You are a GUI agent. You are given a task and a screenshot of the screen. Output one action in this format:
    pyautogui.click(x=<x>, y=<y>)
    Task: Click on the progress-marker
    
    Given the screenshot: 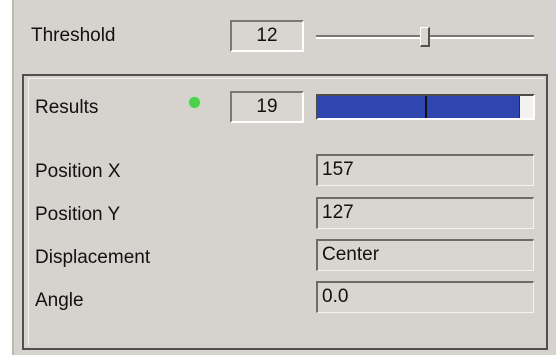 What is the action you would take?
    pyautogui.click(x=425, y=107)
    